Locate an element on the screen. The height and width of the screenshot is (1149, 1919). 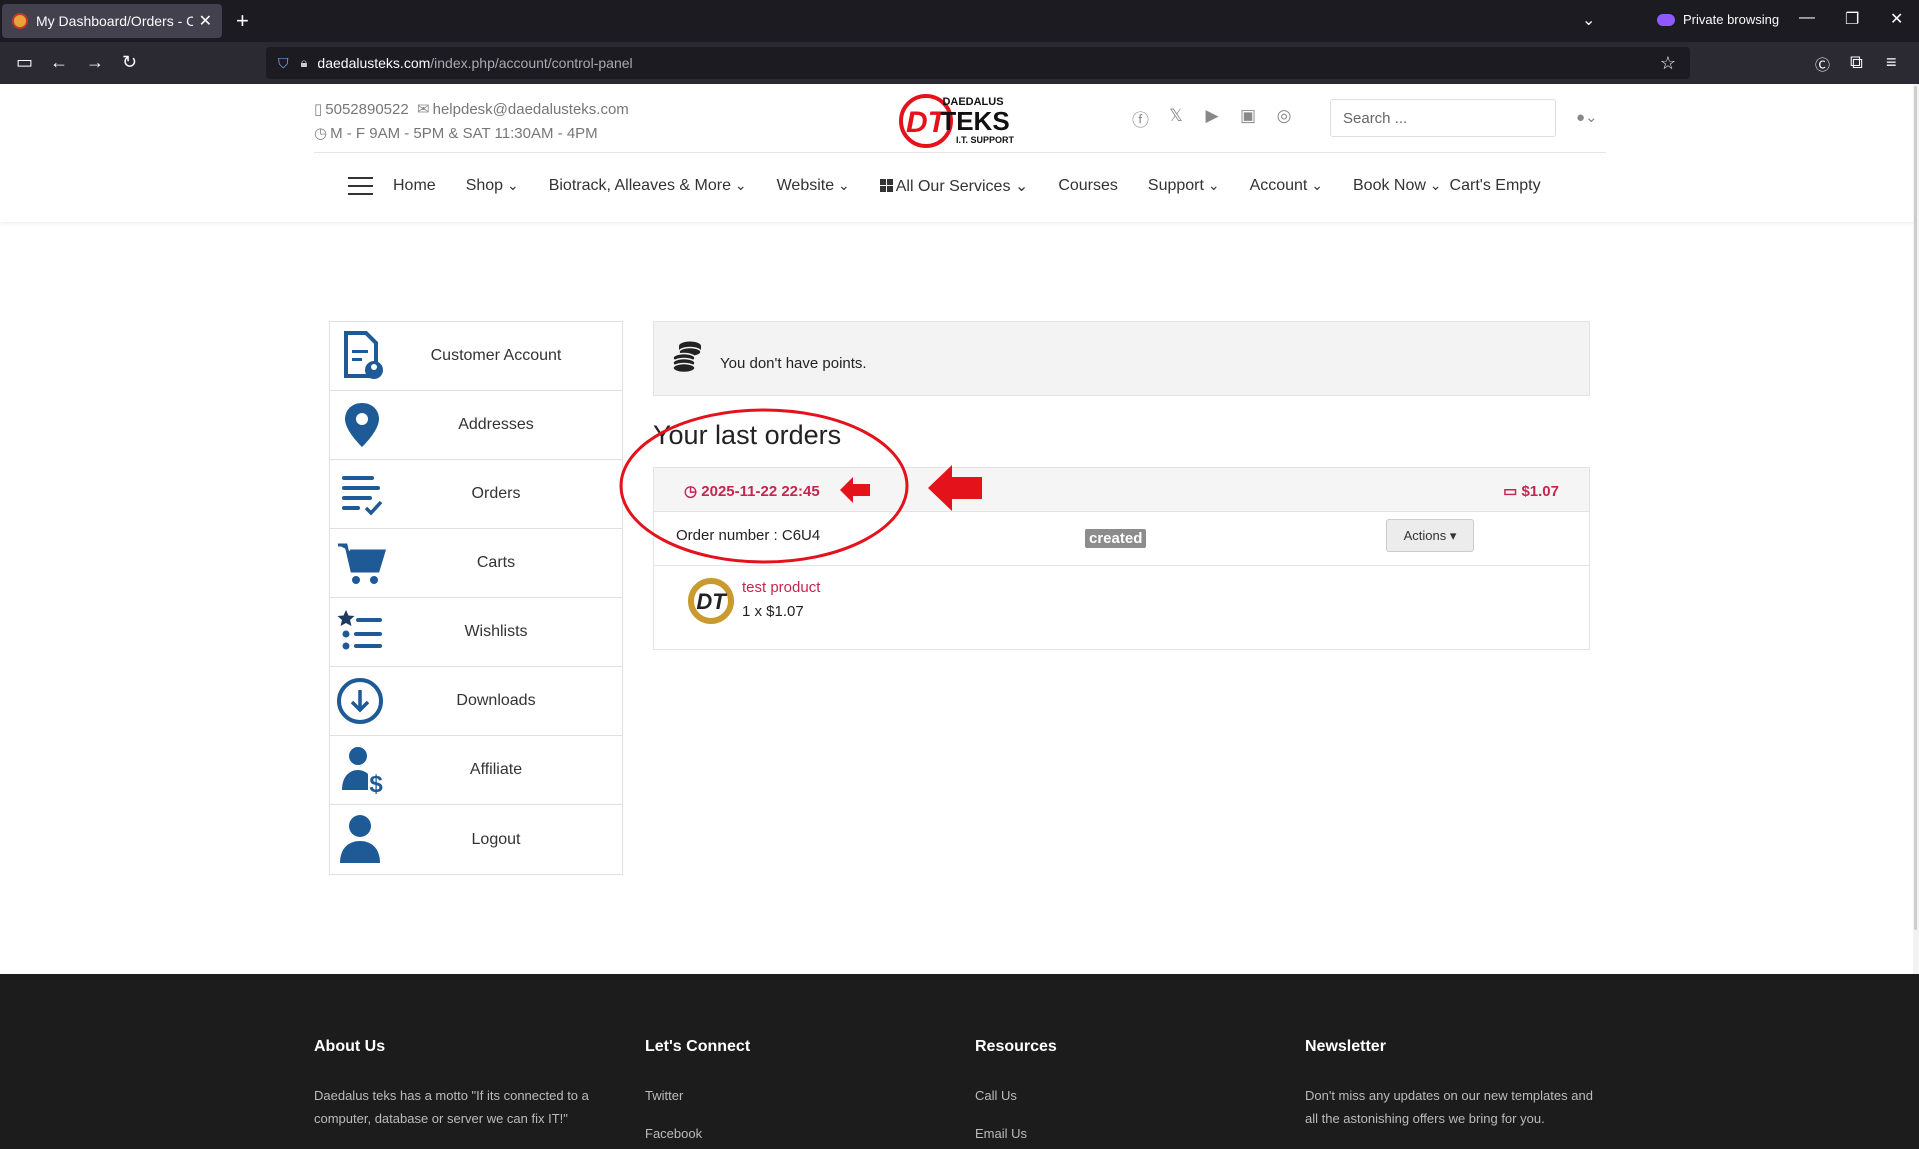
linkedin-icon: ▣ is located at coordinates (1248, 118).